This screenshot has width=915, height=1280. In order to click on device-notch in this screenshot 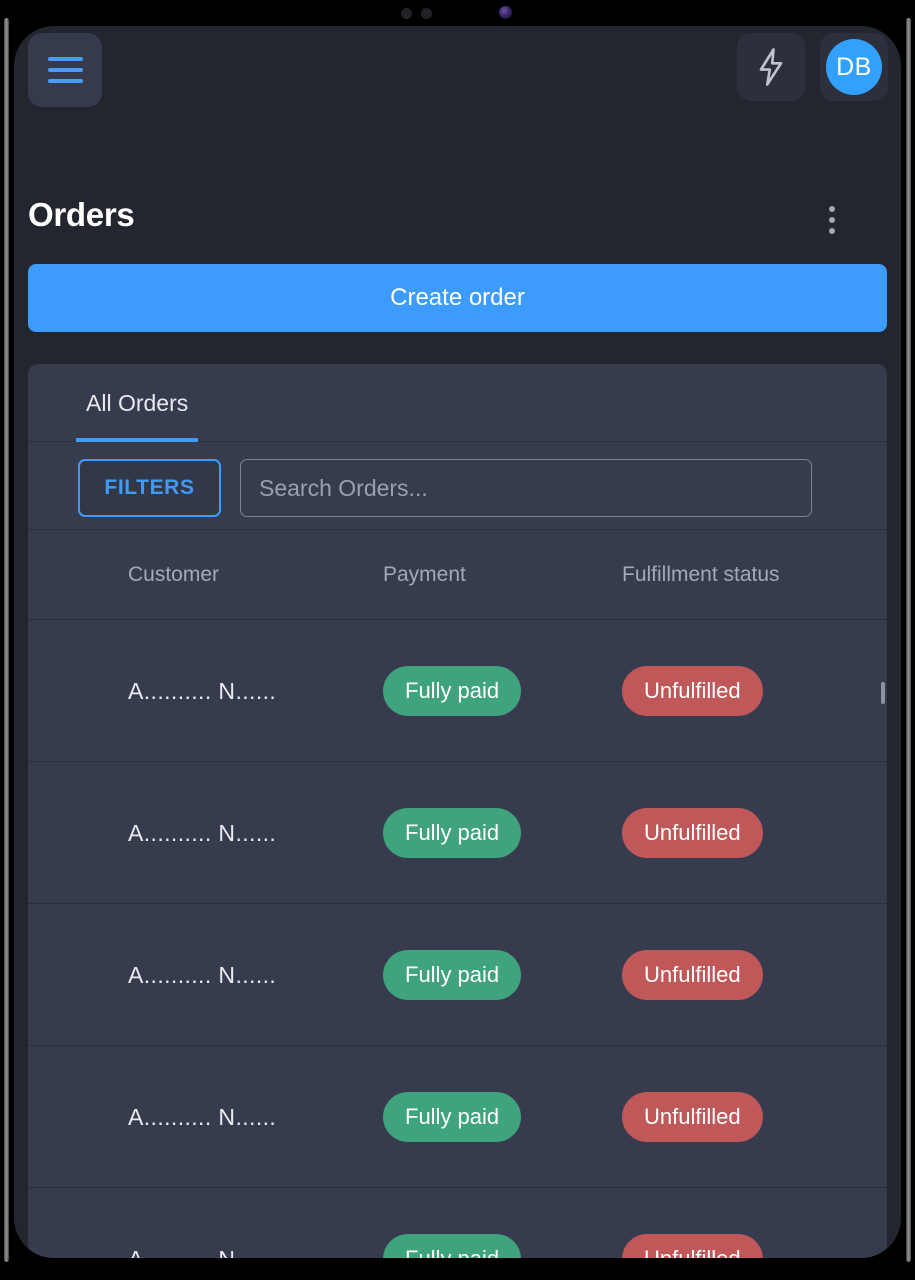, I will do `click(457, 13)`.